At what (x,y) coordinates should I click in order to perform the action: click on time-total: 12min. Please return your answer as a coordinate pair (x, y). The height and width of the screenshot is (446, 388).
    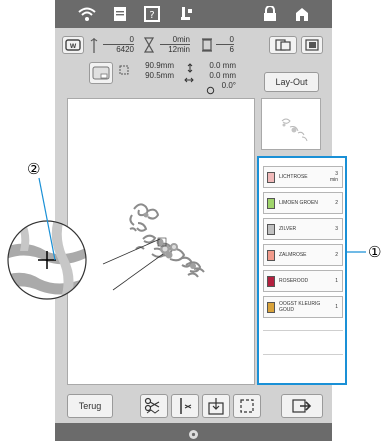
    Looking at the image, I should click on (179, 49).